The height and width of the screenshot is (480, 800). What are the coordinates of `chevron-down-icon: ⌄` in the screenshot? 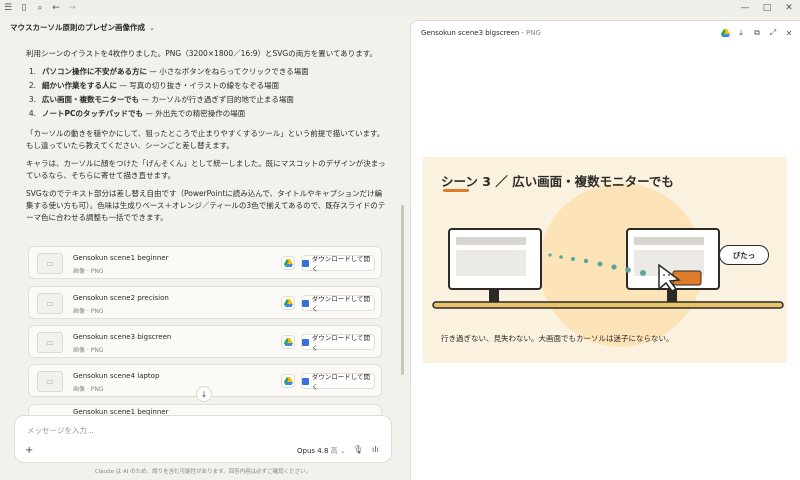 It's located at (152, 27).